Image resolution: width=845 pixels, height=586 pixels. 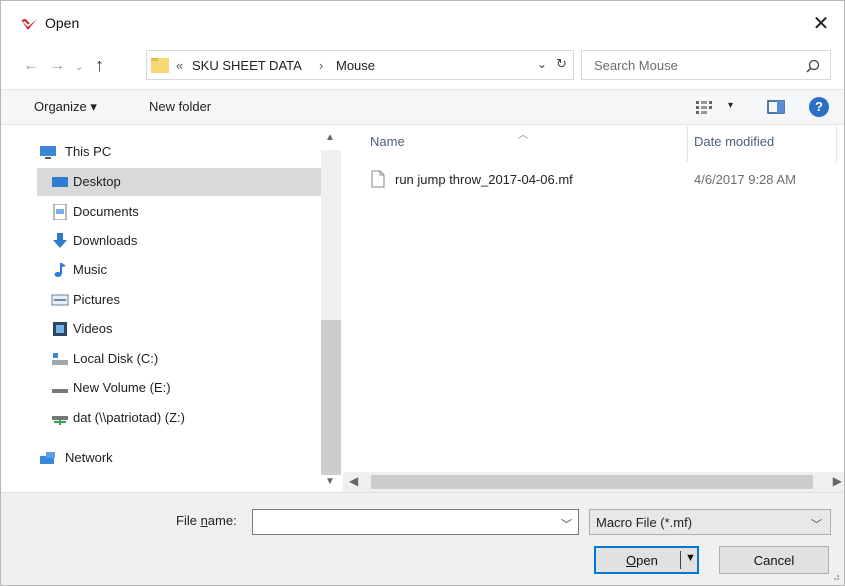 I want to click on forward-button: →, so click(x=57, y=66).